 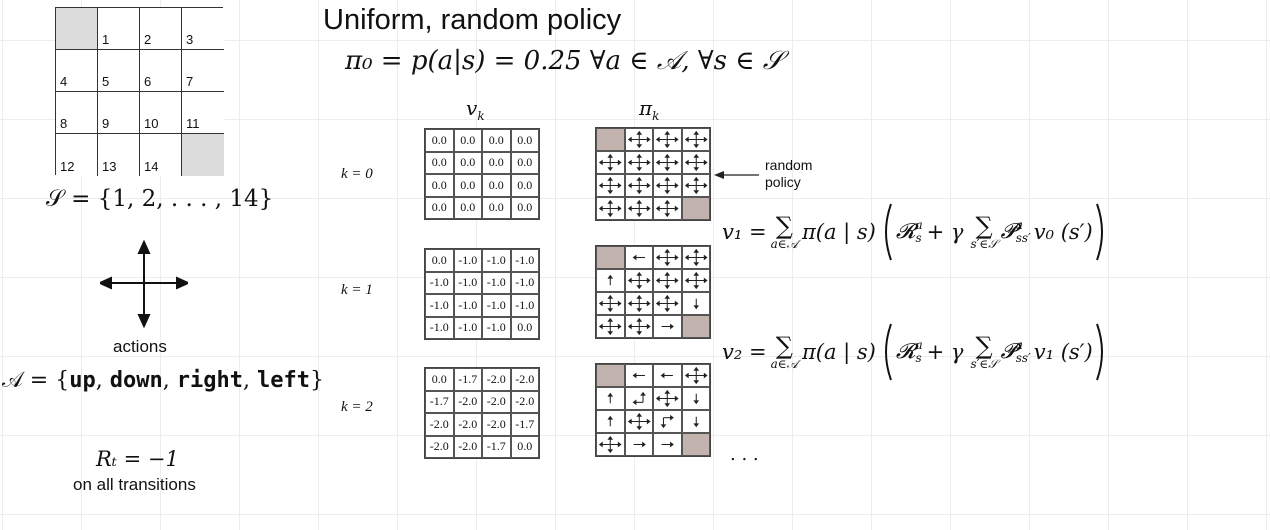 What do you see at coordinates (203, 29) in the screenshot?
I see `grid-cell: 3` at bounding box center [203, 29].